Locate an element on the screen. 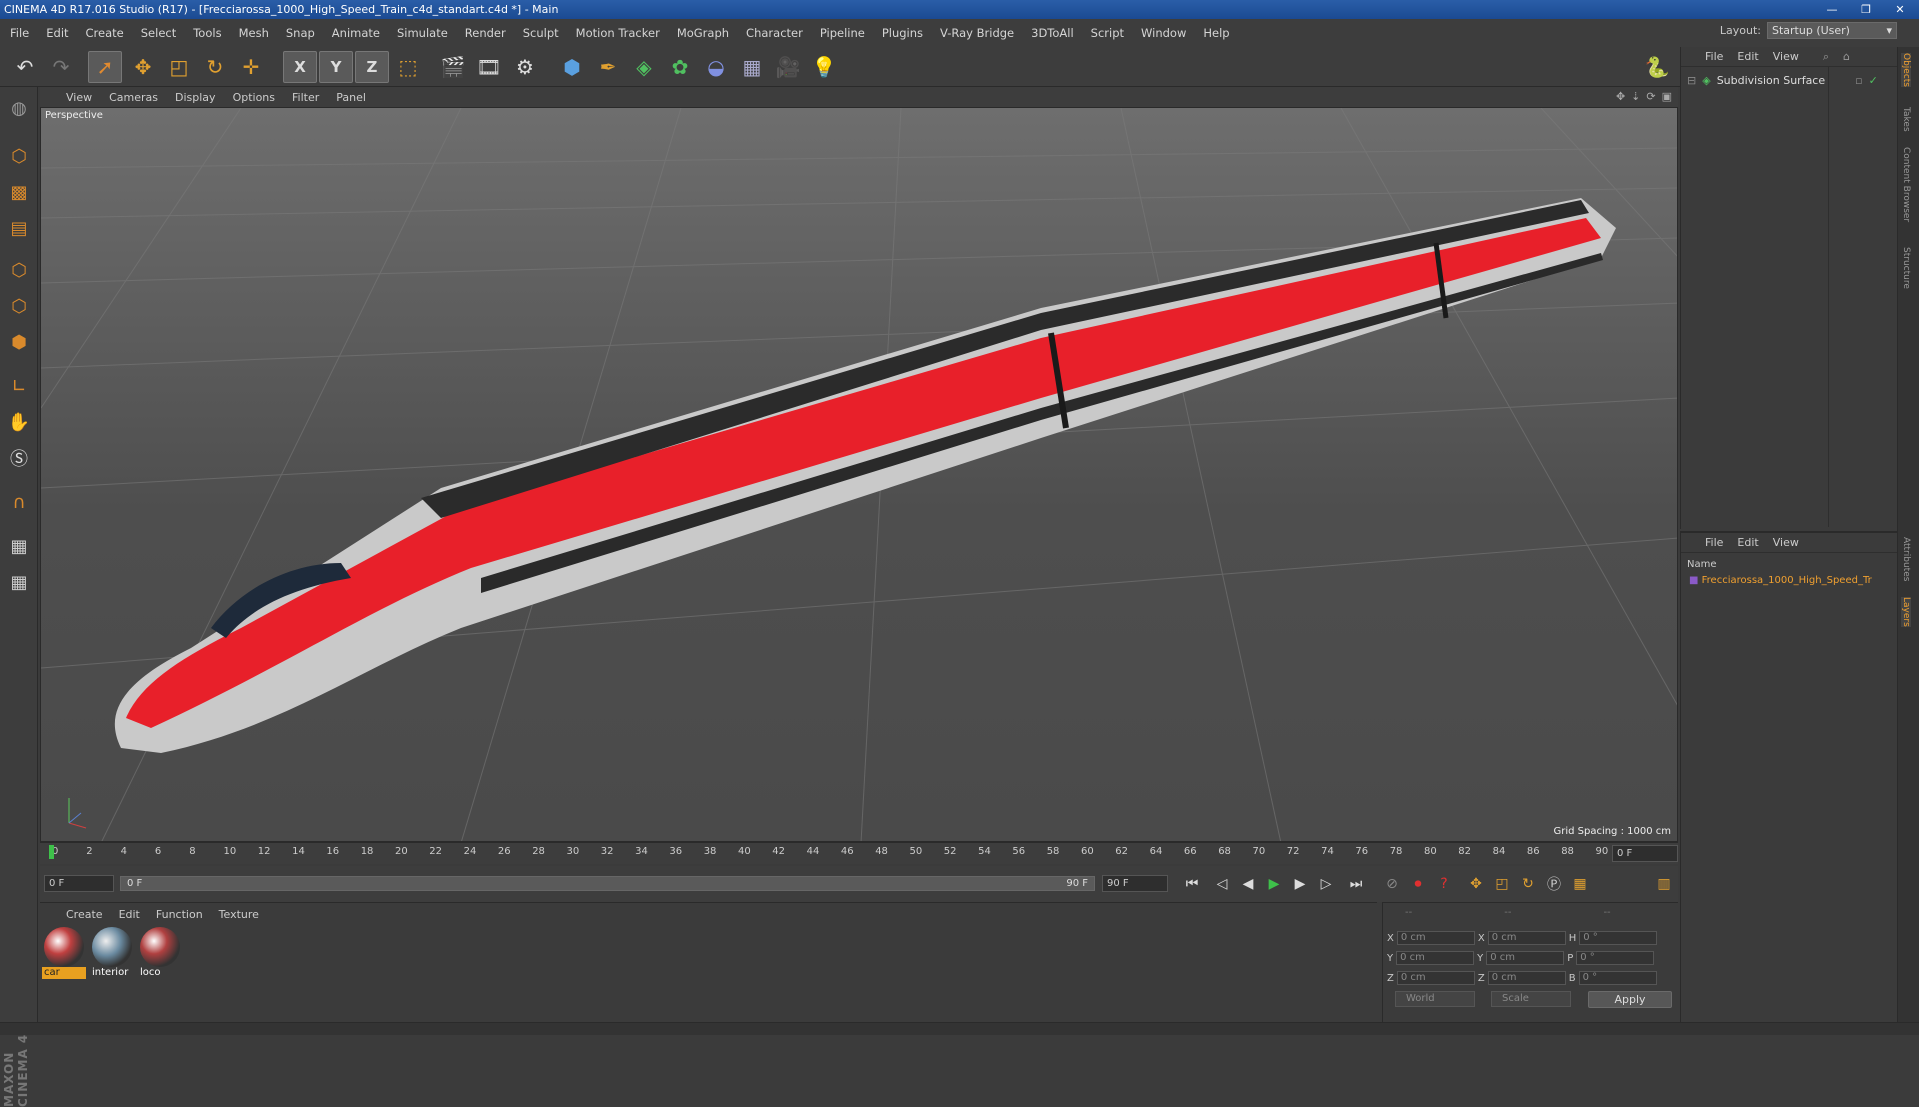 The width and height of the screenshot is (1919, 1107). coordinate-mode-dropdown: World is located at coordinates (1435, 999).